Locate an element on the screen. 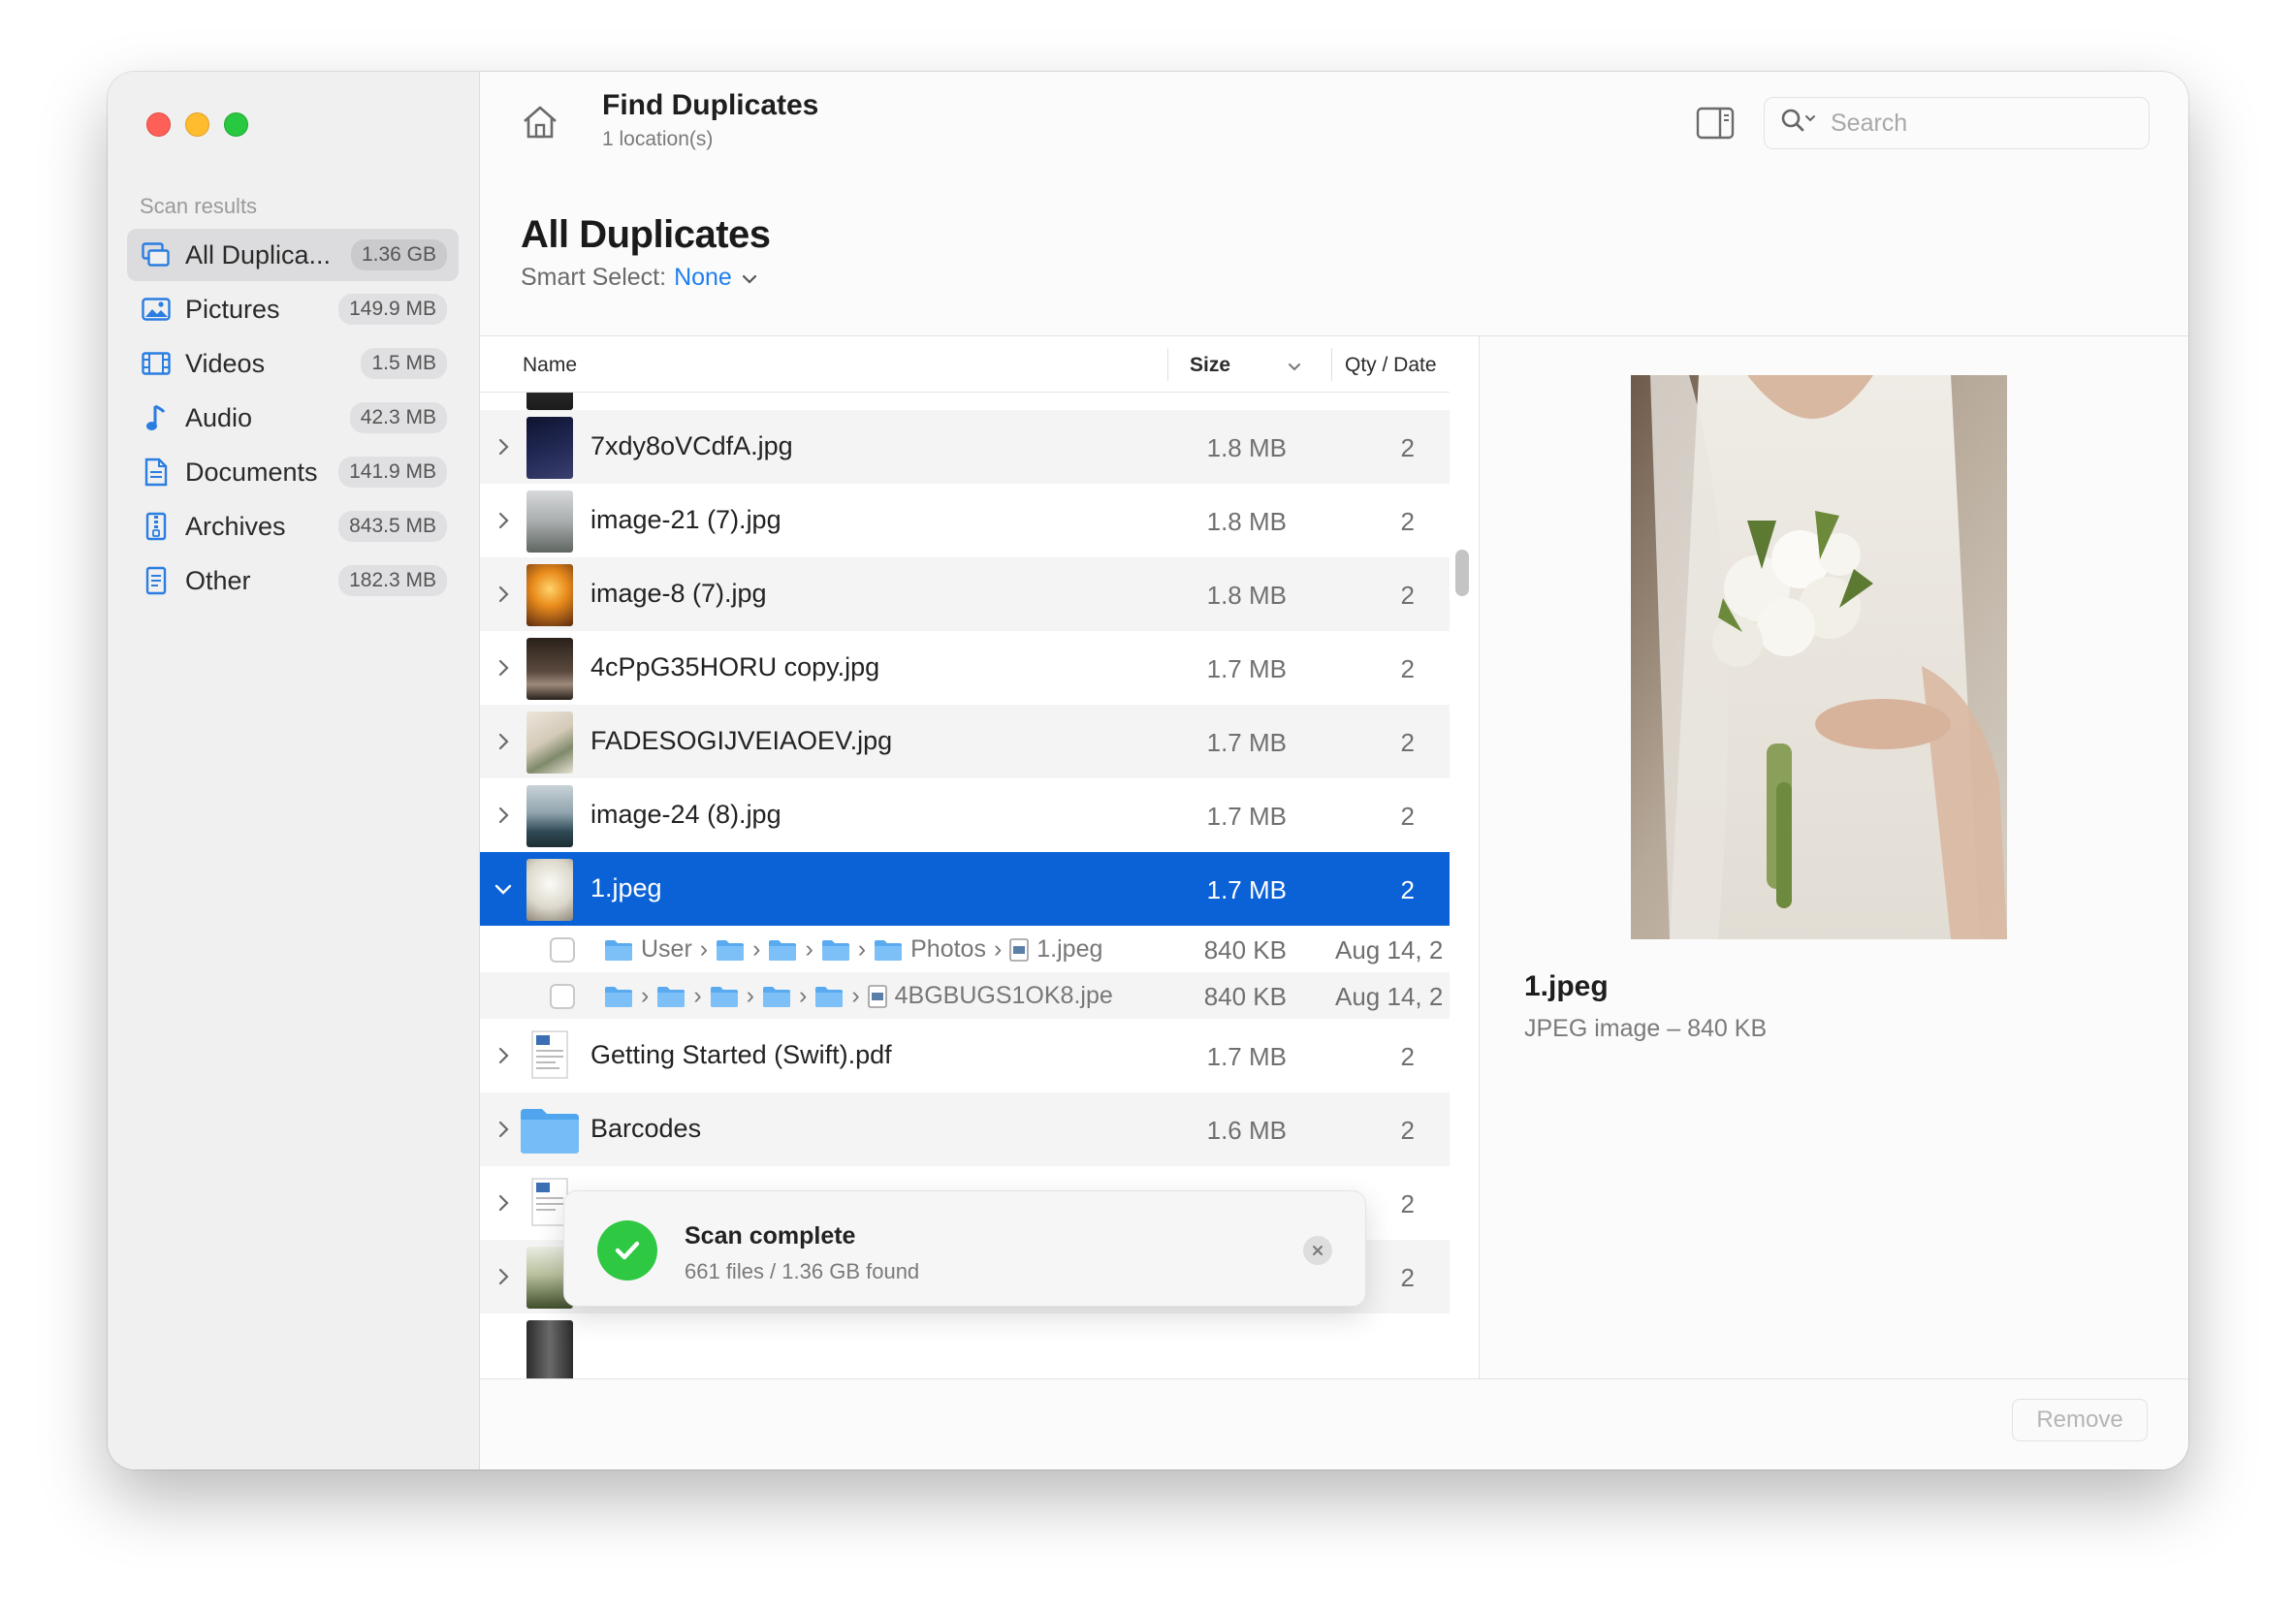 This screenshot has width=2296, height=1613. file-name: 4cPpG35HORU copy.jpg is located at coordinates (735, 666).